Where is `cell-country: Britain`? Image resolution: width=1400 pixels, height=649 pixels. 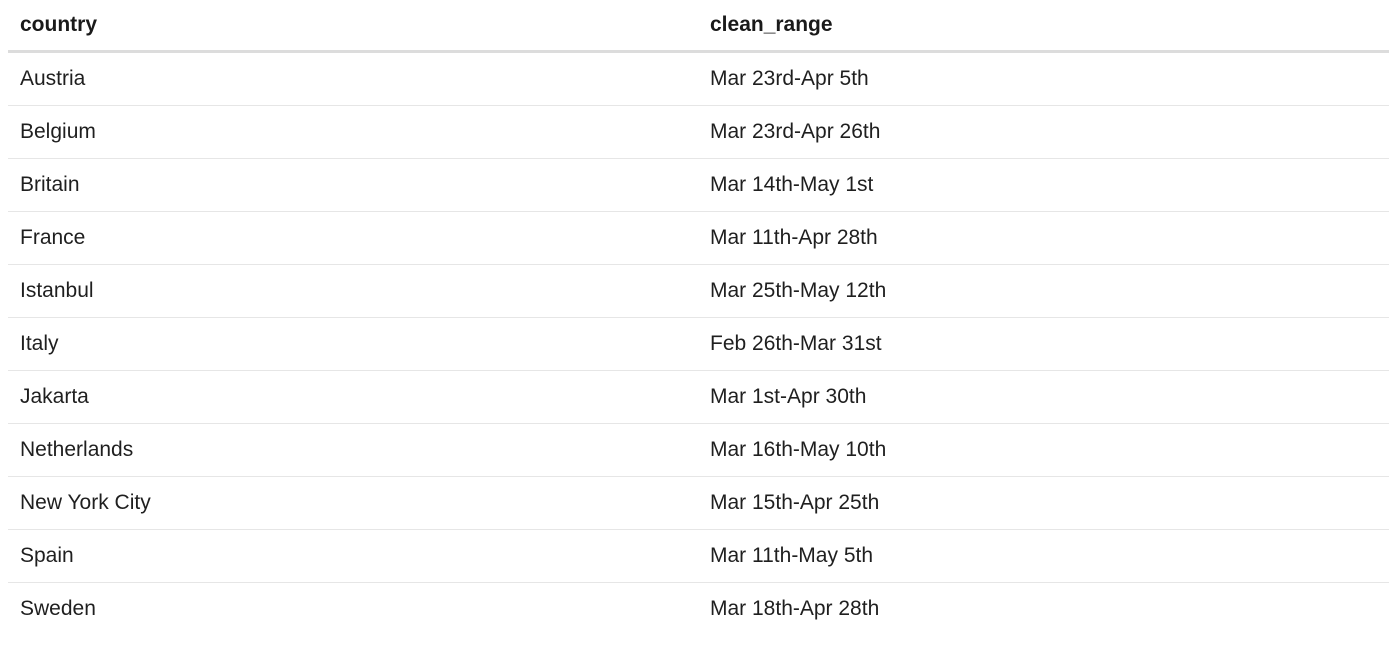
cell-country: Britain is located at coordinates (353, 185).